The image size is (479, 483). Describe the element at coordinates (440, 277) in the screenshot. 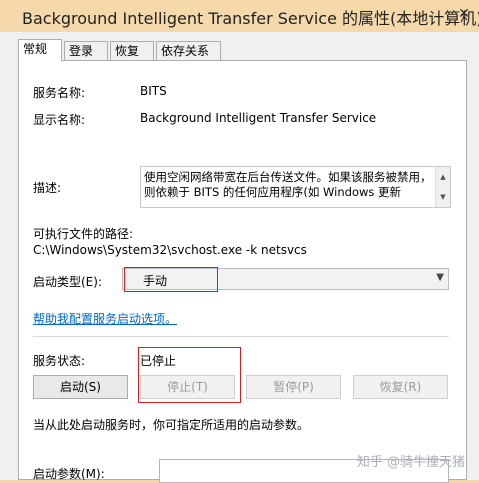

I see `chevron-down-icon: ▼` at that location.